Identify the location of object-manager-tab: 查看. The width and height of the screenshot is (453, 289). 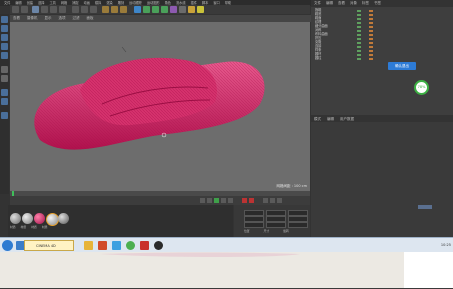
(341, 3).